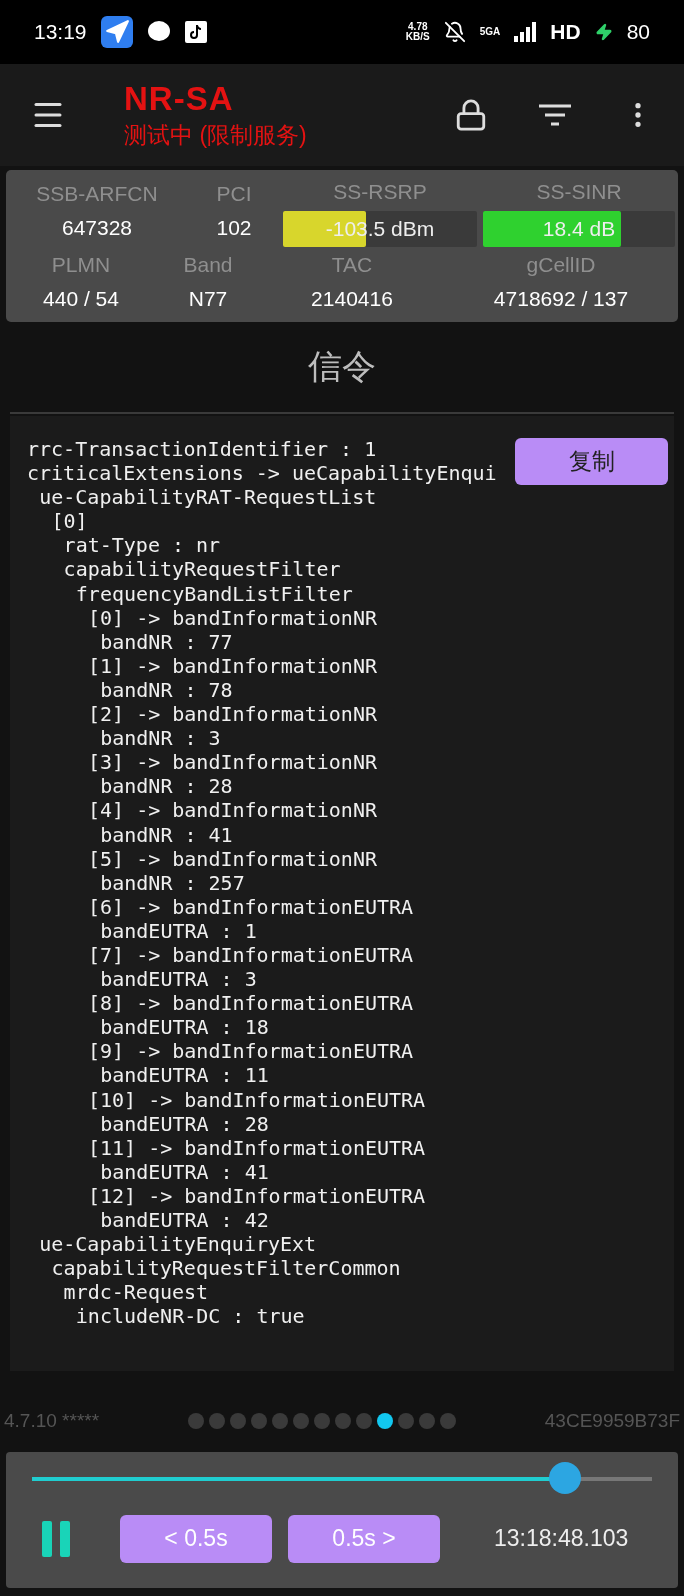 The image size is (684, 1596). What do you see at coordinates (256, 1099) in the screenshot?
I see `decode-line: [10] -> bandInformationEUTRA` at bounding box center [256, 1099].